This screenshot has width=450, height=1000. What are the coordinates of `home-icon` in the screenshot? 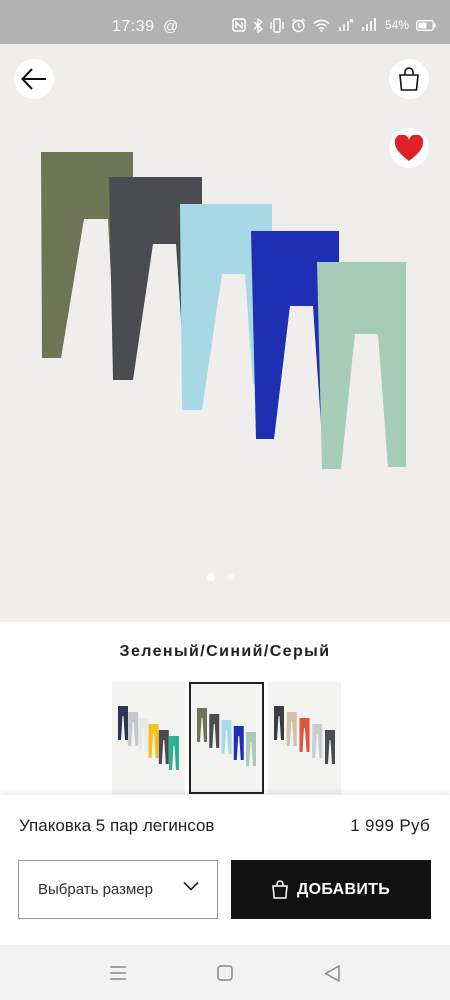 It's located at (225, 973).